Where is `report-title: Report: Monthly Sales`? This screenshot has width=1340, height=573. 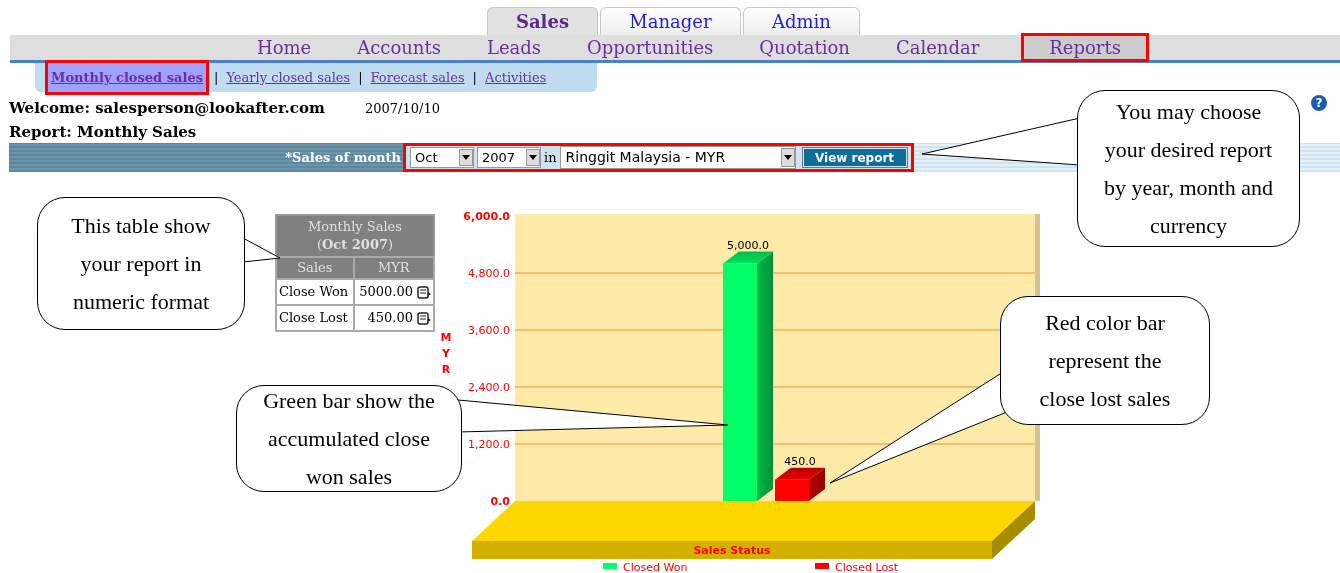
report-title: Report: Monthly Sales is located at coordinates (103, 132).